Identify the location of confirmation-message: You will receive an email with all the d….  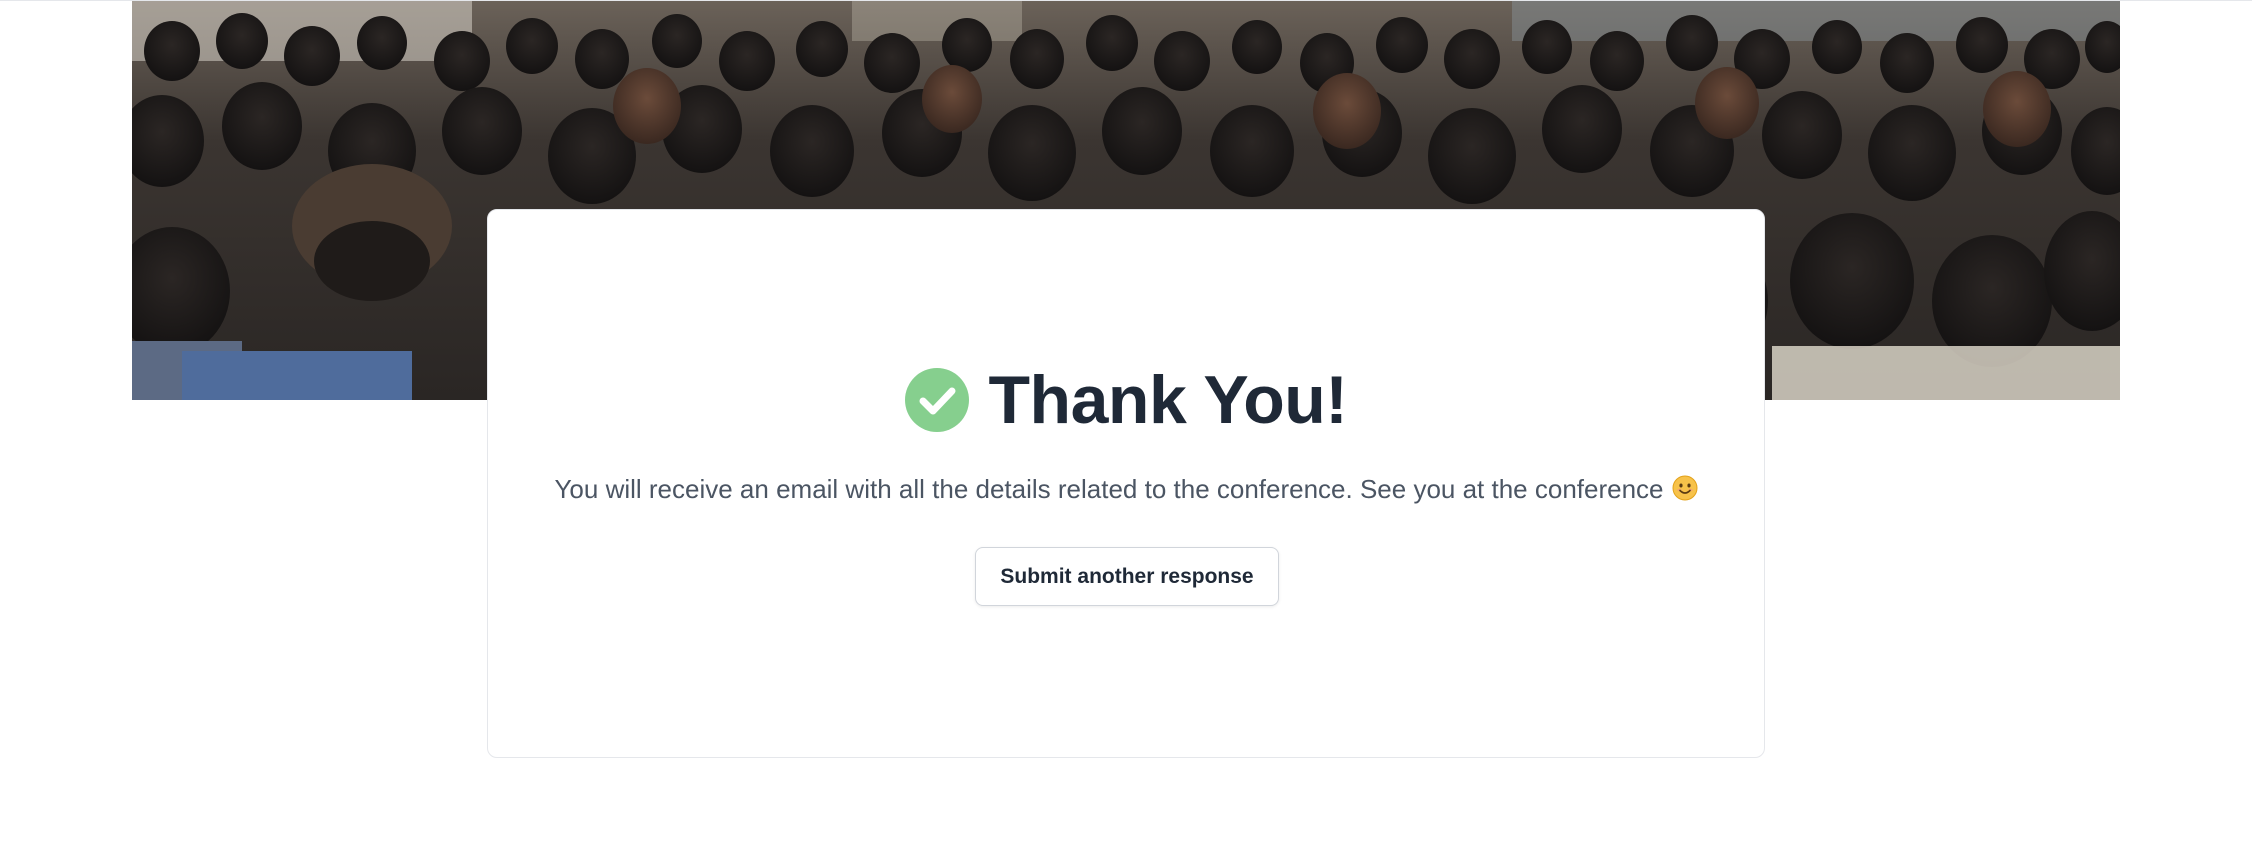
(1126, 489).